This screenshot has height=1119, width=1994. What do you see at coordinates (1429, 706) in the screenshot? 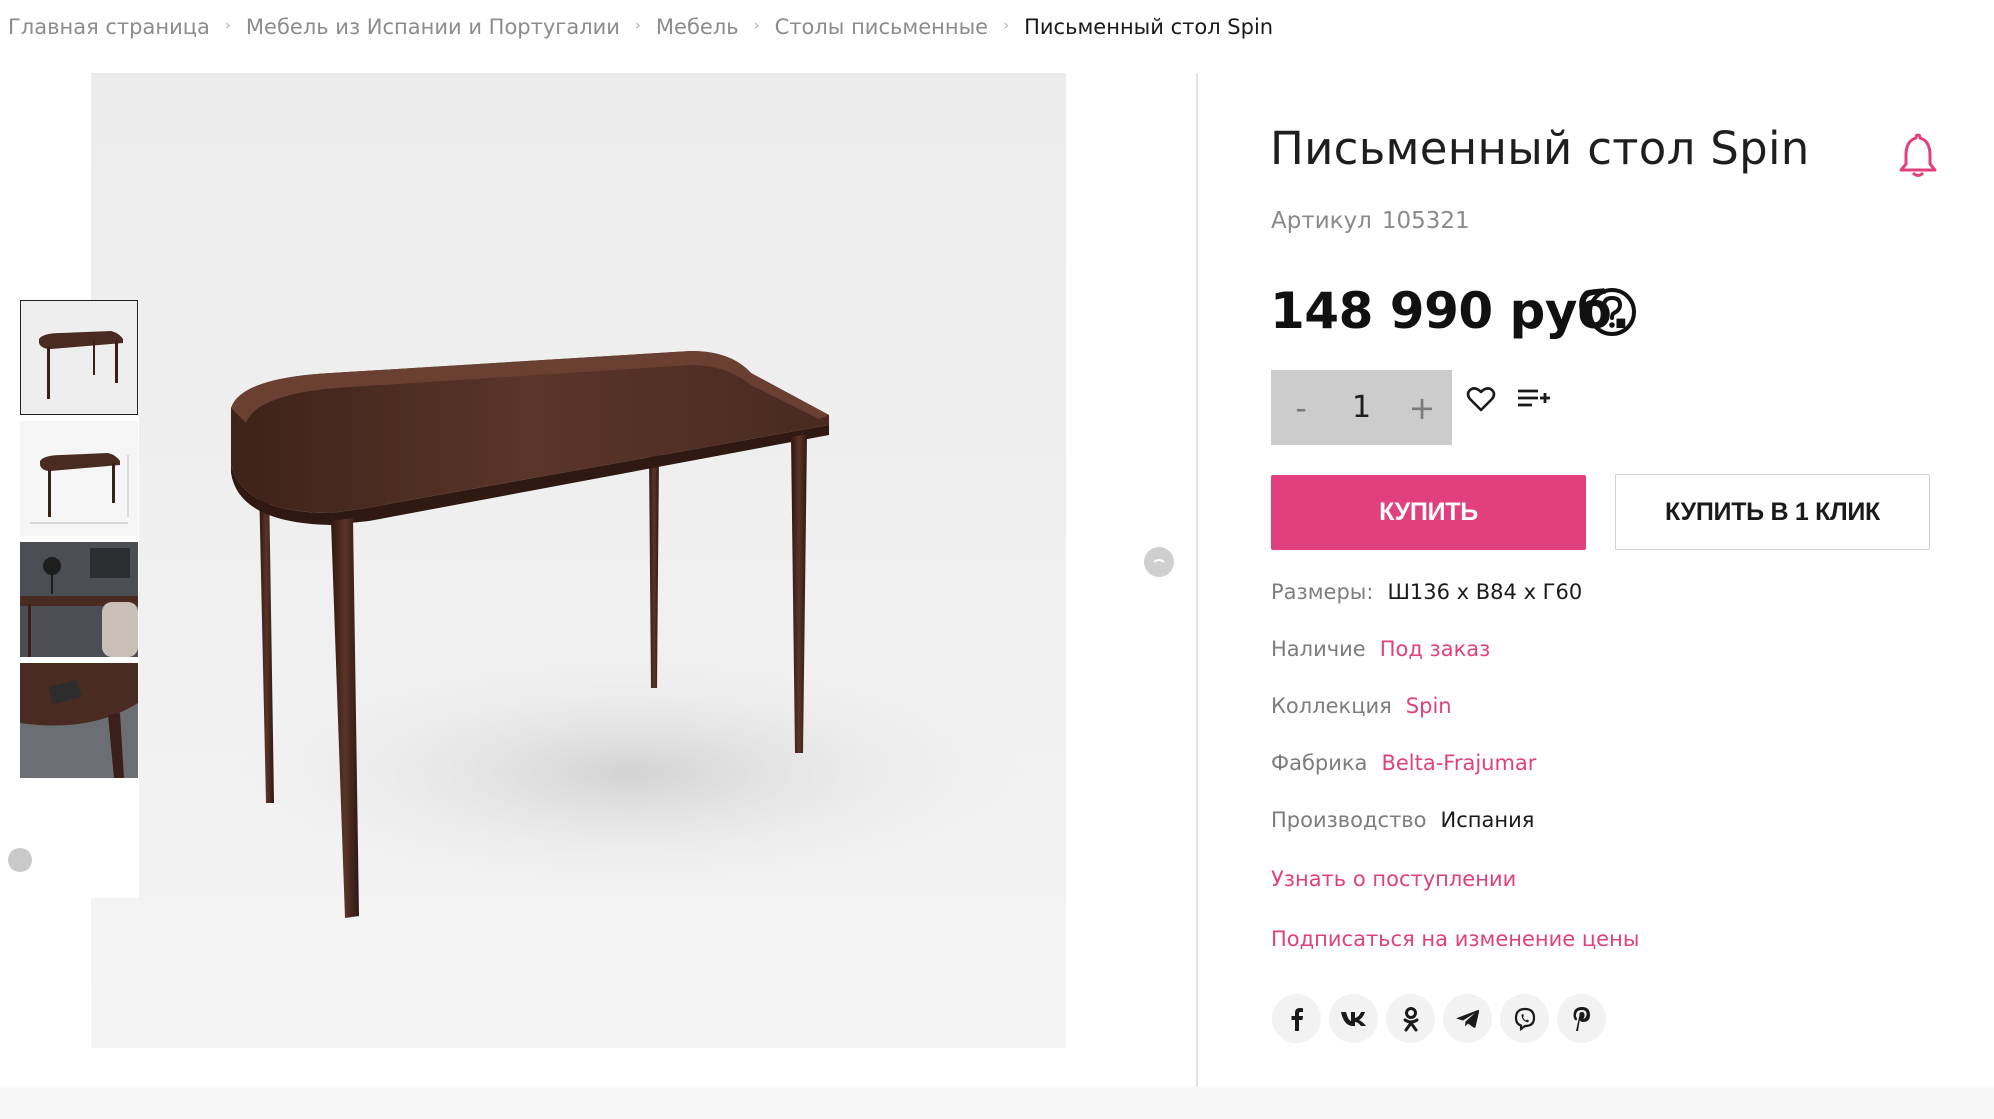
I see `prop-collection-link: Spin` at bounding box center [1429, 706].